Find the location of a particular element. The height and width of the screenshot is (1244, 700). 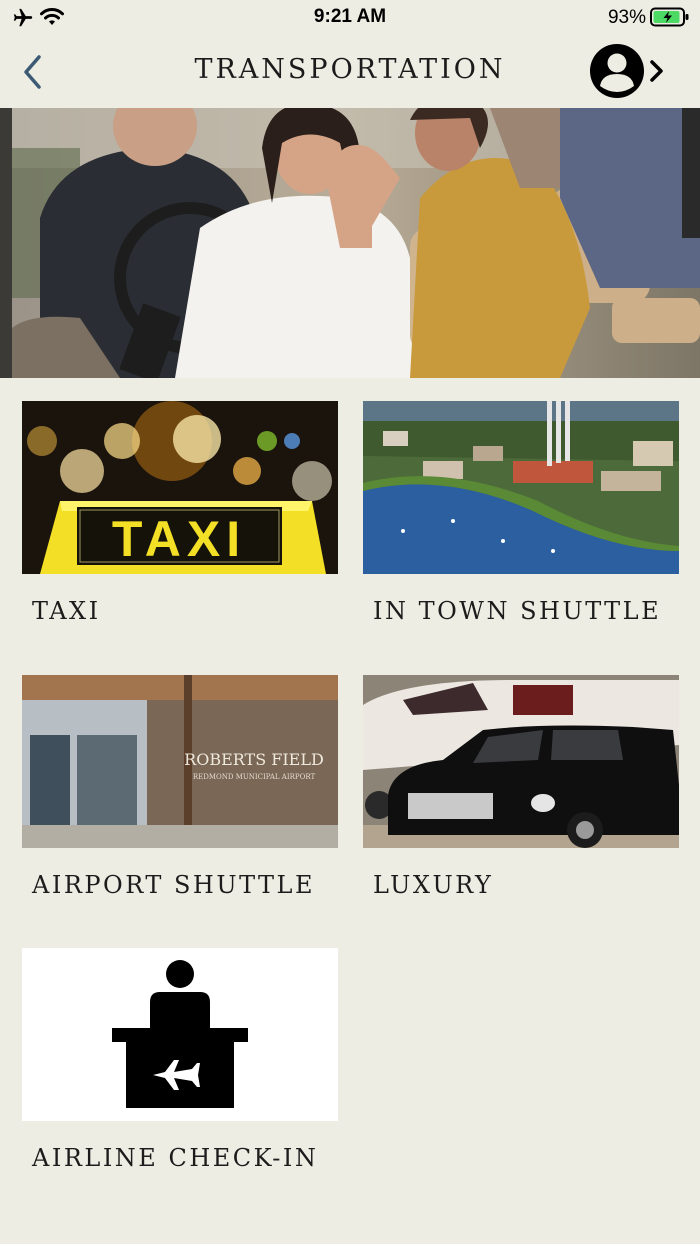

battery-percent: 93% is located at coordinates (626, 17).